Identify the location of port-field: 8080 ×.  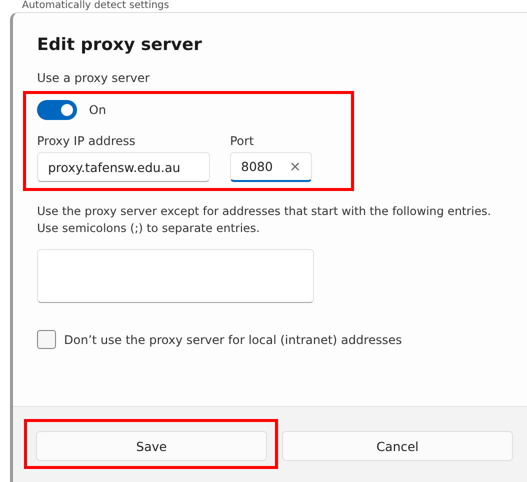
(271, 167).